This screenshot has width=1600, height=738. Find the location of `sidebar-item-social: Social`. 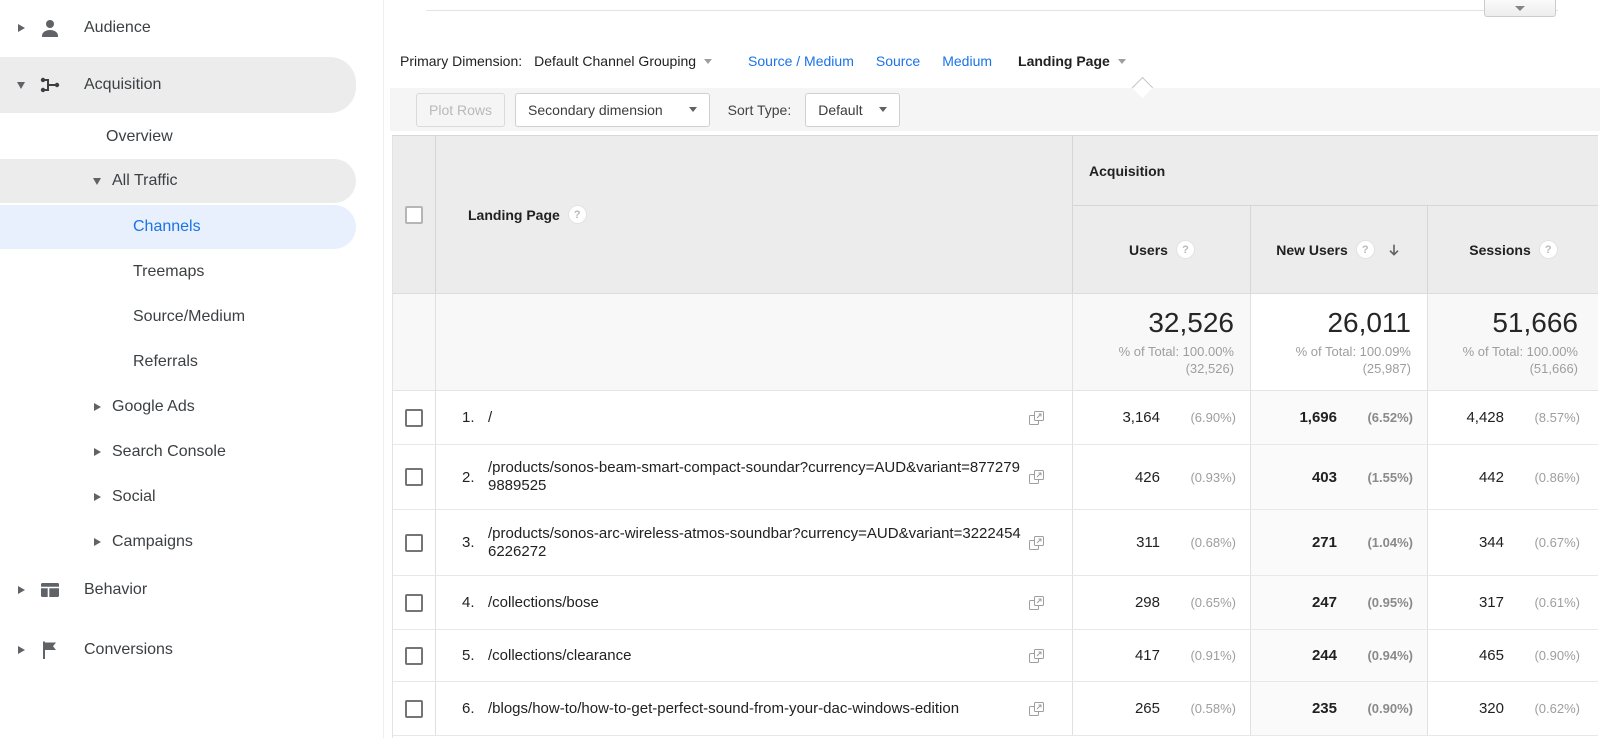

sidebar-item-social: Social is located at coordinates (191, 496).